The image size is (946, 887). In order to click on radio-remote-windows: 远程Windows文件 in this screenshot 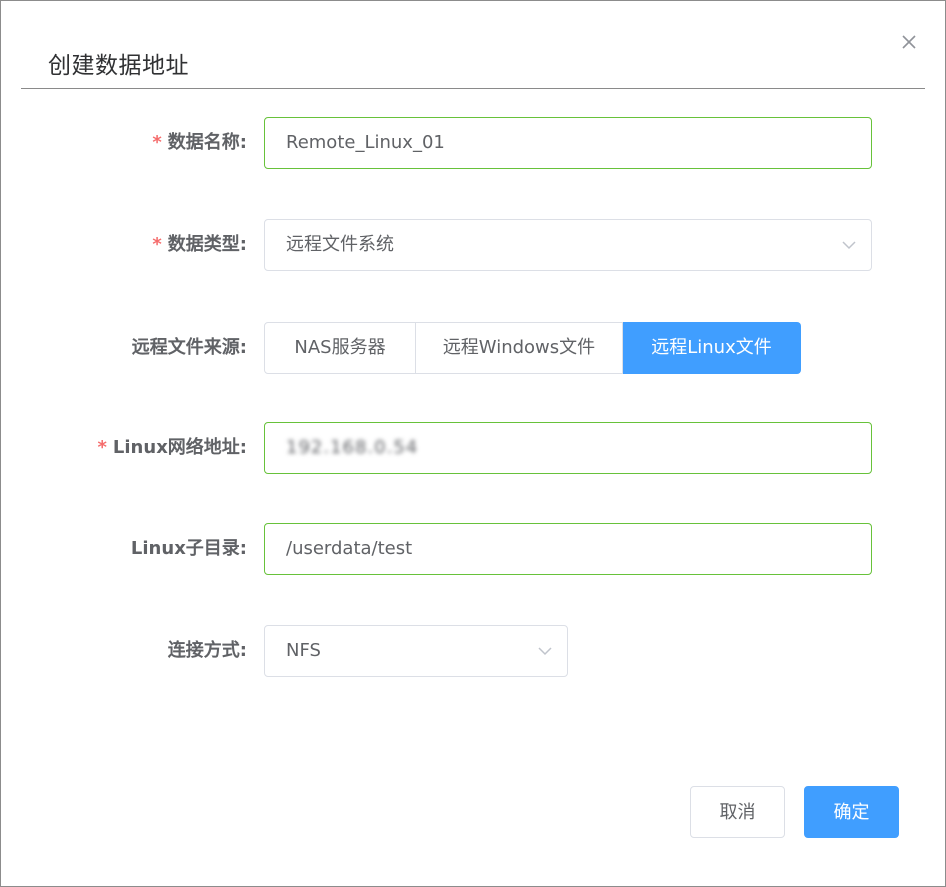, I will do `click(519, 348)`.